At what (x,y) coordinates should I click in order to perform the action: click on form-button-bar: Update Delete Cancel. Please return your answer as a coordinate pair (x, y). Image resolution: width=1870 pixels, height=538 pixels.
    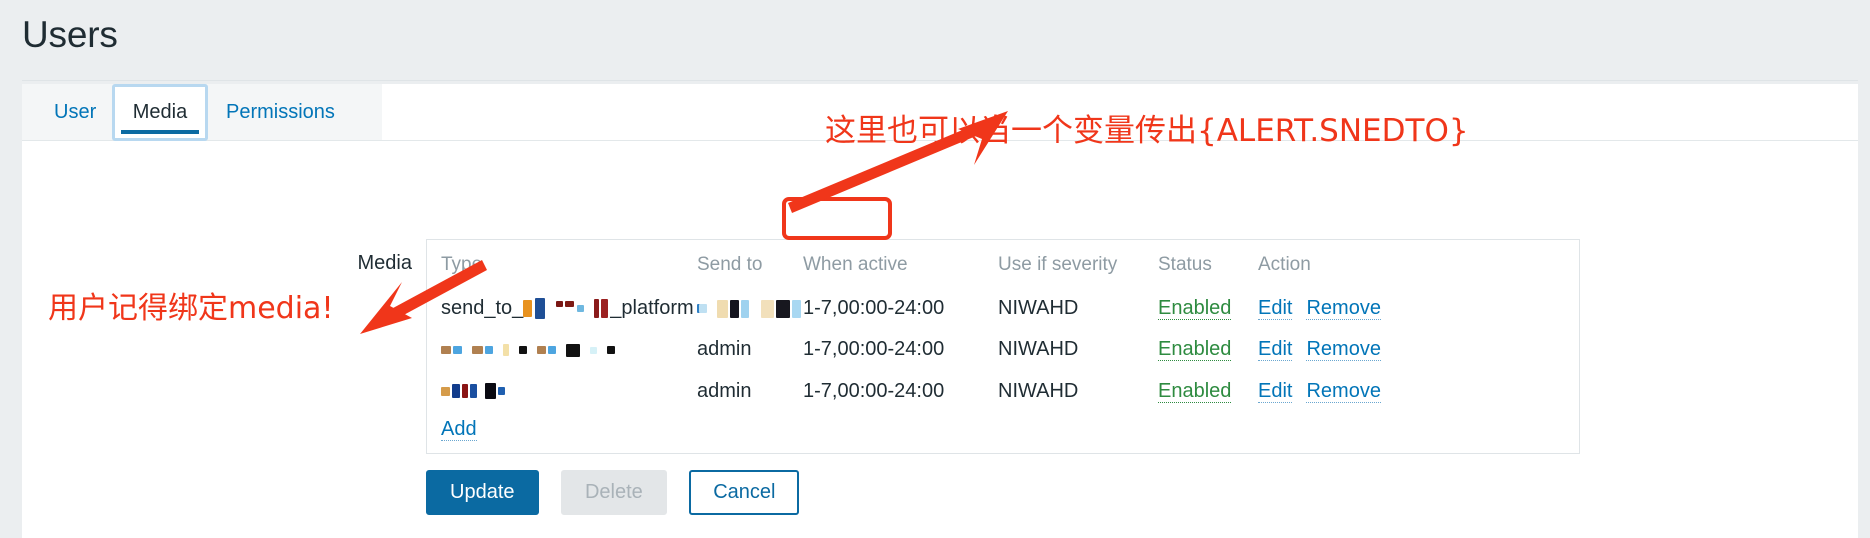
    Looking at the image, I should click on (621, 492).